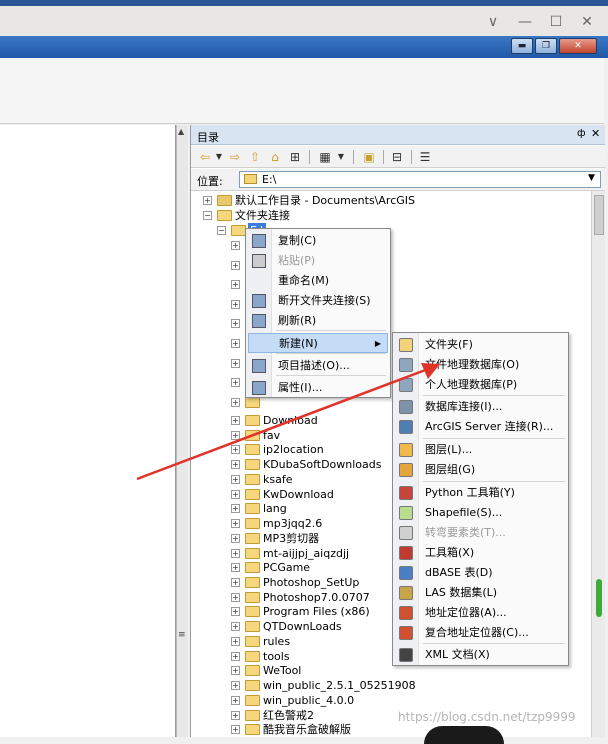  Describe the element at coordinates (425, 157) in the screenshot. I see `options-icon: ☰` at that location.